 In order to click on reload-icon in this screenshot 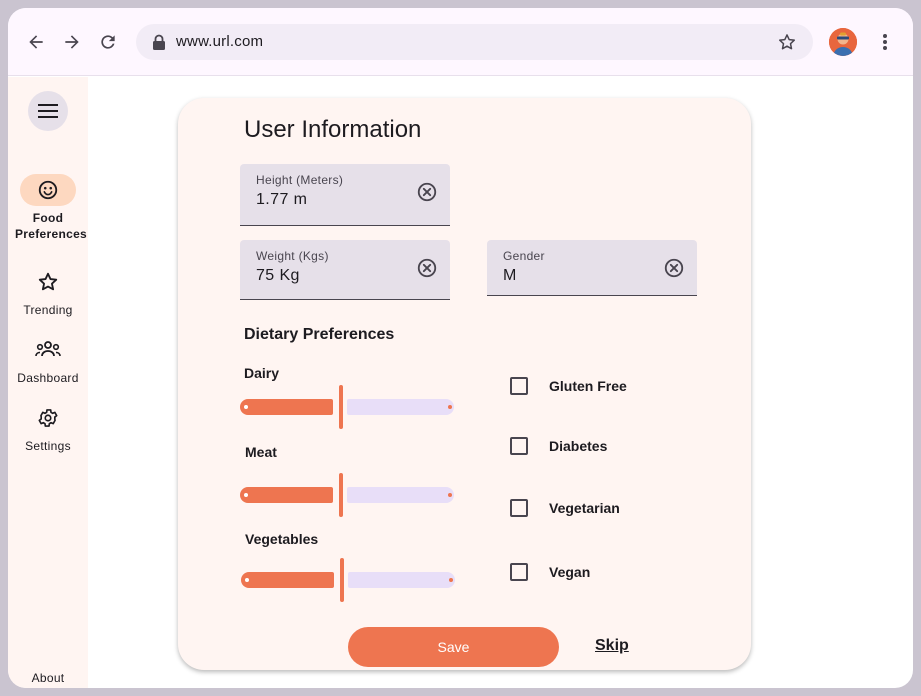, I will do `click(108, 42)`.